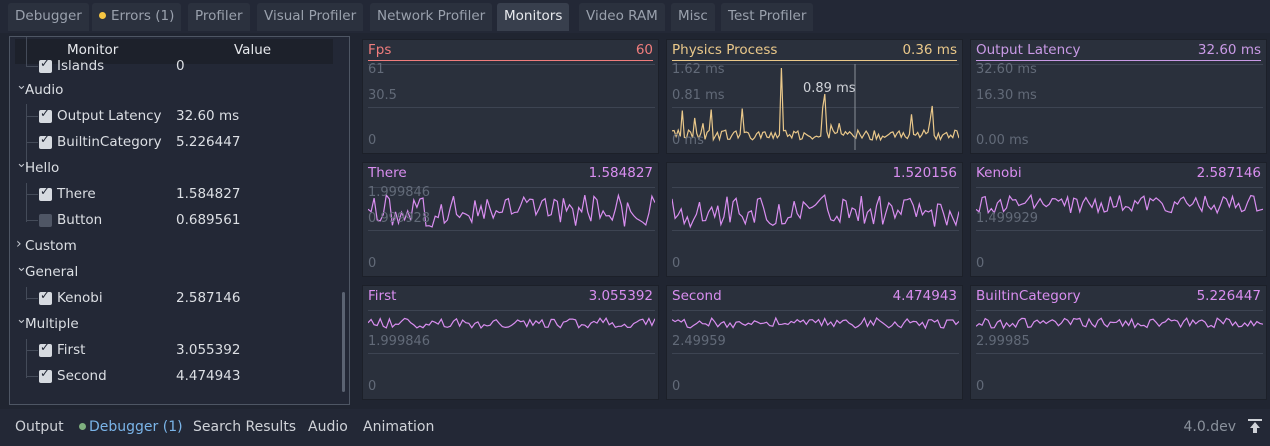 The height and width of the screenshot is (446, 1270). I want to click on bottom-tab-debugger-1: Debugger (1), so click(131, 427).